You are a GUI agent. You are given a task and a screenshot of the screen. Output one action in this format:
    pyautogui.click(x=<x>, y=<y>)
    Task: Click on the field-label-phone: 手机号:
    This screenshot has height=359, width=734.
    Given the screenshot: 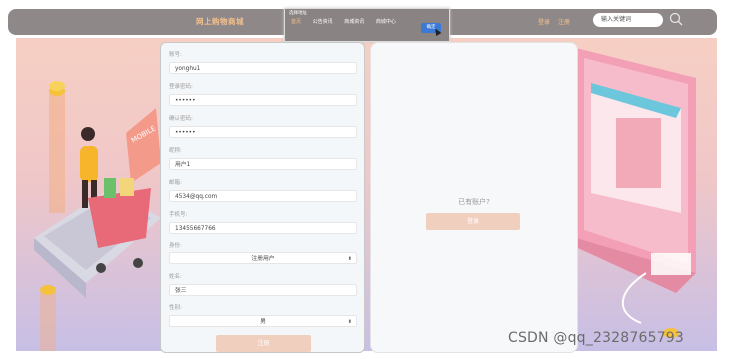 What is the action you would take?
    pyautogui.click(x=178, y=215)
    